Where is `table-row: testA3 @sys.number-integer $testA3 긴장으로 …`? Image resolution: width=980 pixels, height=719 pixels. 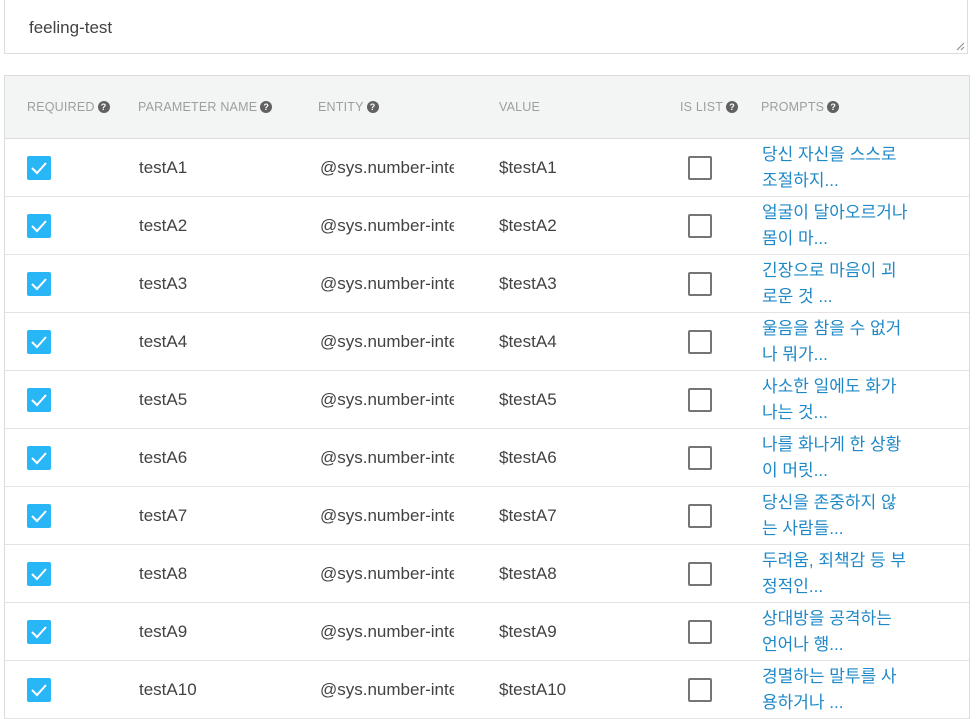
table-row: testA3 @sys.number-integer $testA3 긴장으로 … is located at coordinates (487, 284).